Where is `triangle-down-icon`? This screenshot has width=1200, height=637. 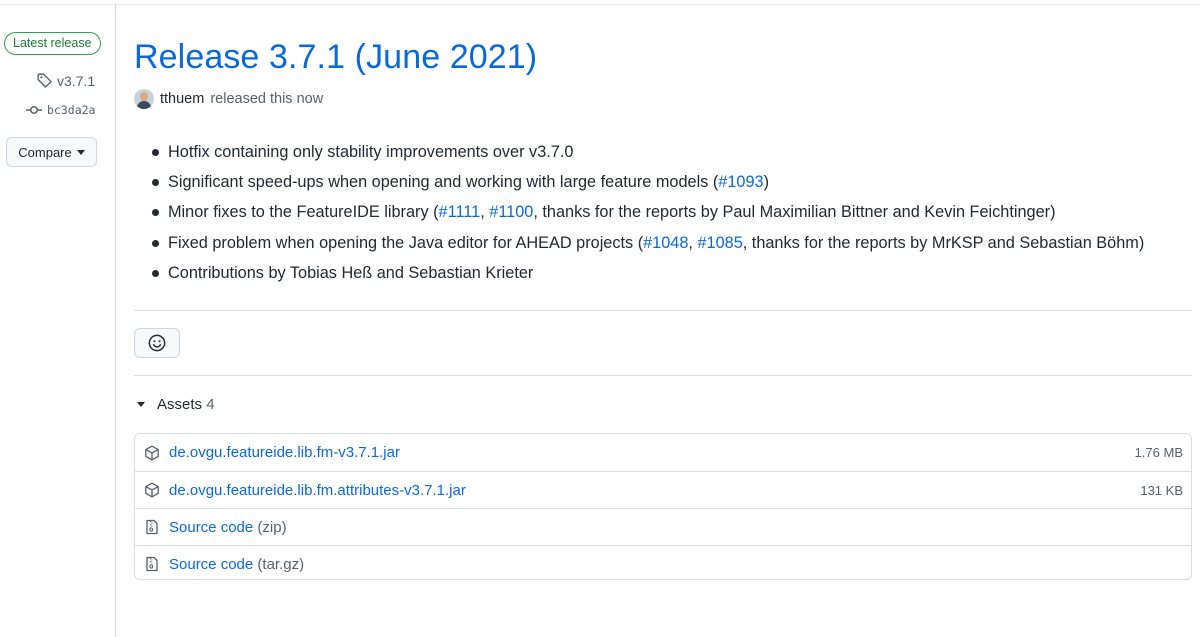
triangle-down-icon is located at coordinates (141, 404).